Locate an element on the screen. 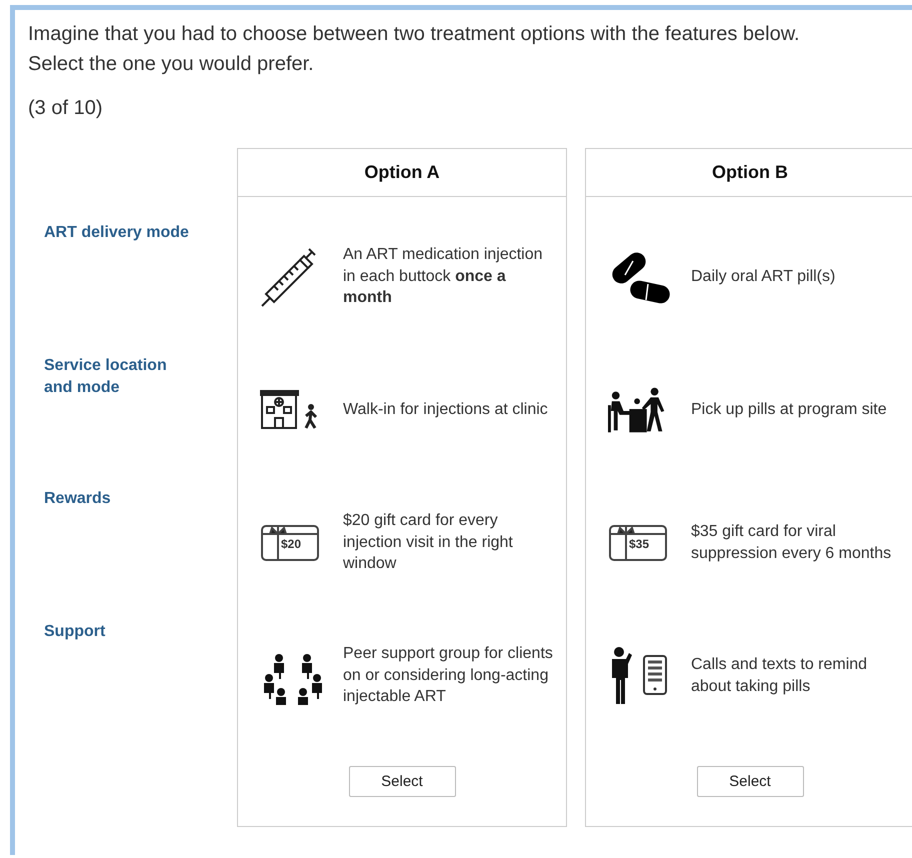  feature-text: $35 gift card for viral suppression every 6 months is located at coordinates (791, 543).